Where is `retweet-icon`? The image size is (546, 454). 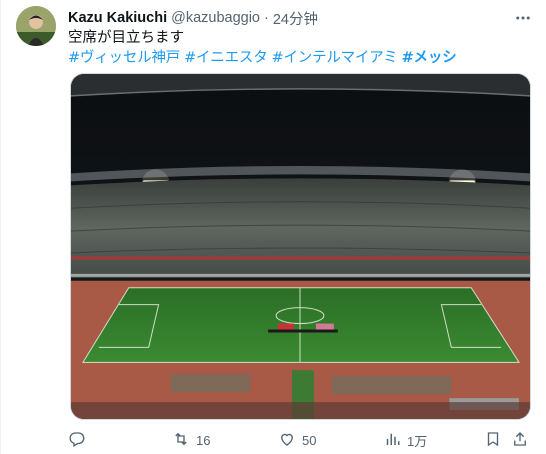 retweet-icon is located at coordinates (181, 440).